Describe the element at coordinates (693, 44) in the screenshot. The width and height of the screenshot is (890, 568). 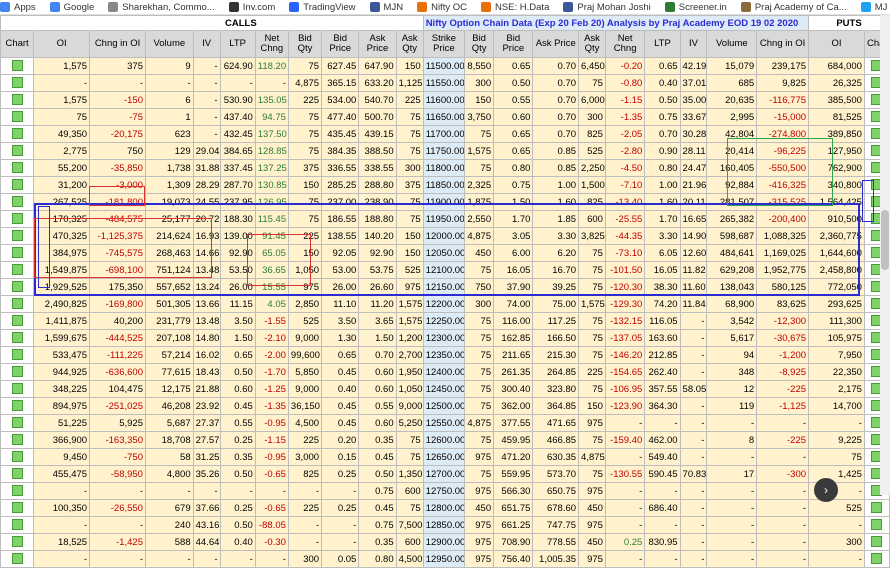
I see `column-header: IV` at that location.